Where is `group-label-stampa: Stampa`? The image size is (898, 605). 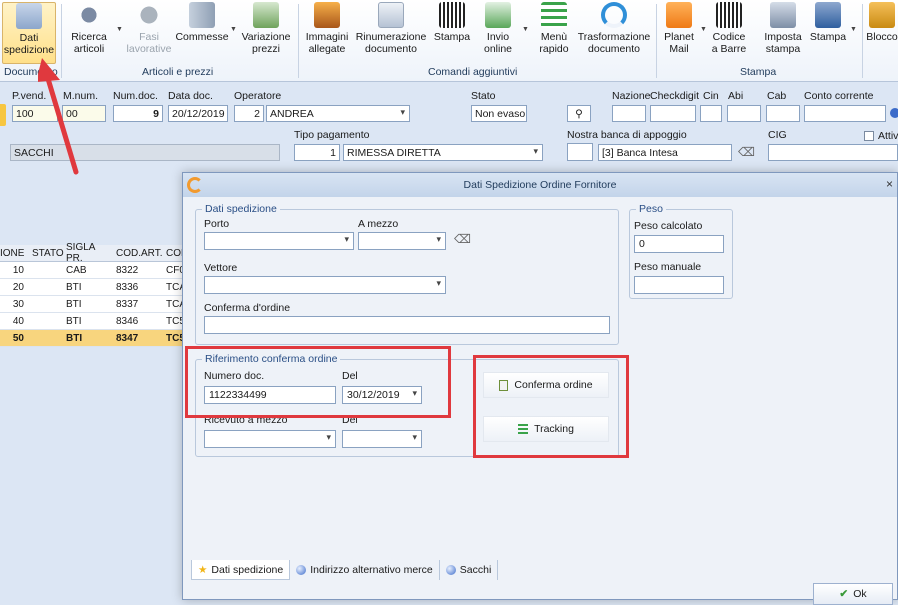
group-label-stampa: Stampa is located at coordinates (758, 72).